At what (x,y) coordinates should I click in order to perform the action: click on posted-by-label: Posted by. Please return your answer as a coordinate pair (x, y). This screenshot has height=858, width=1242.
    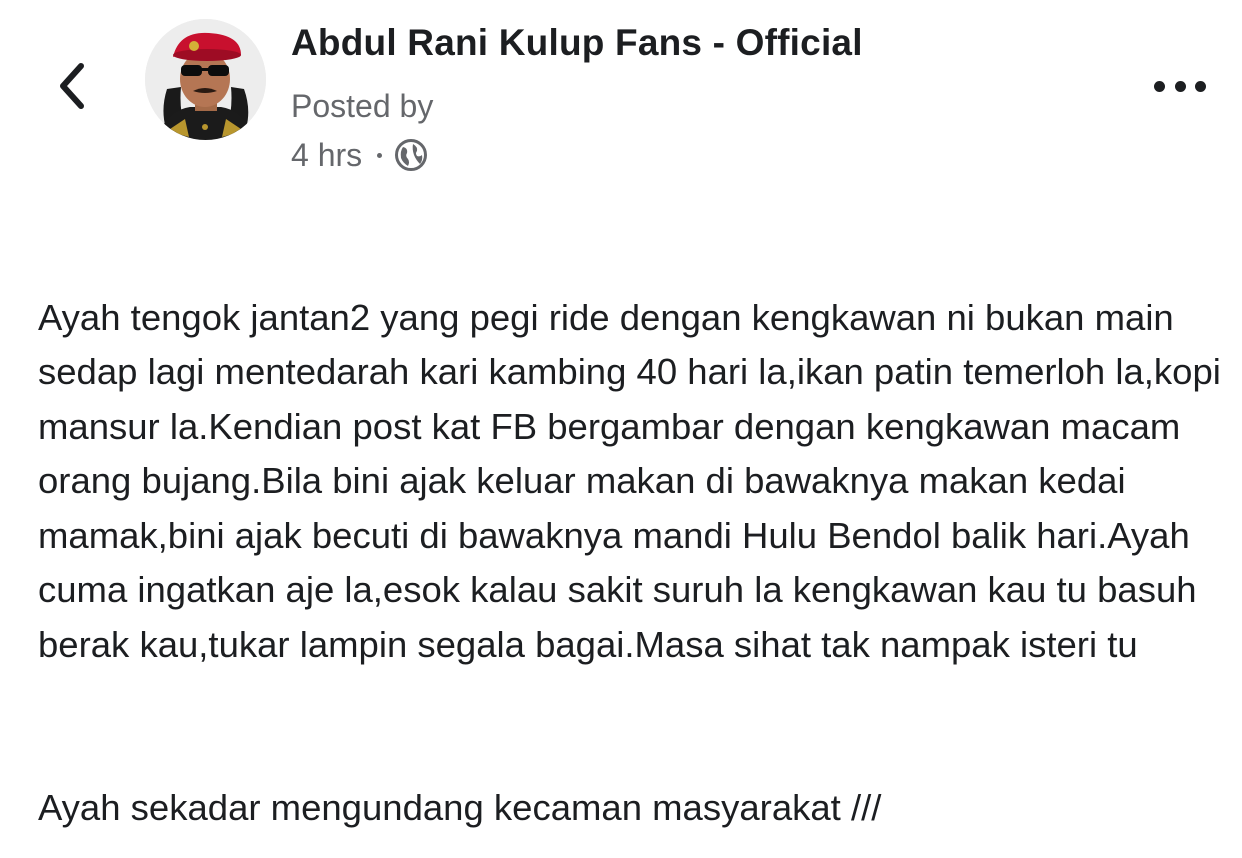
    Looking at the image, I should click on (362, 106).